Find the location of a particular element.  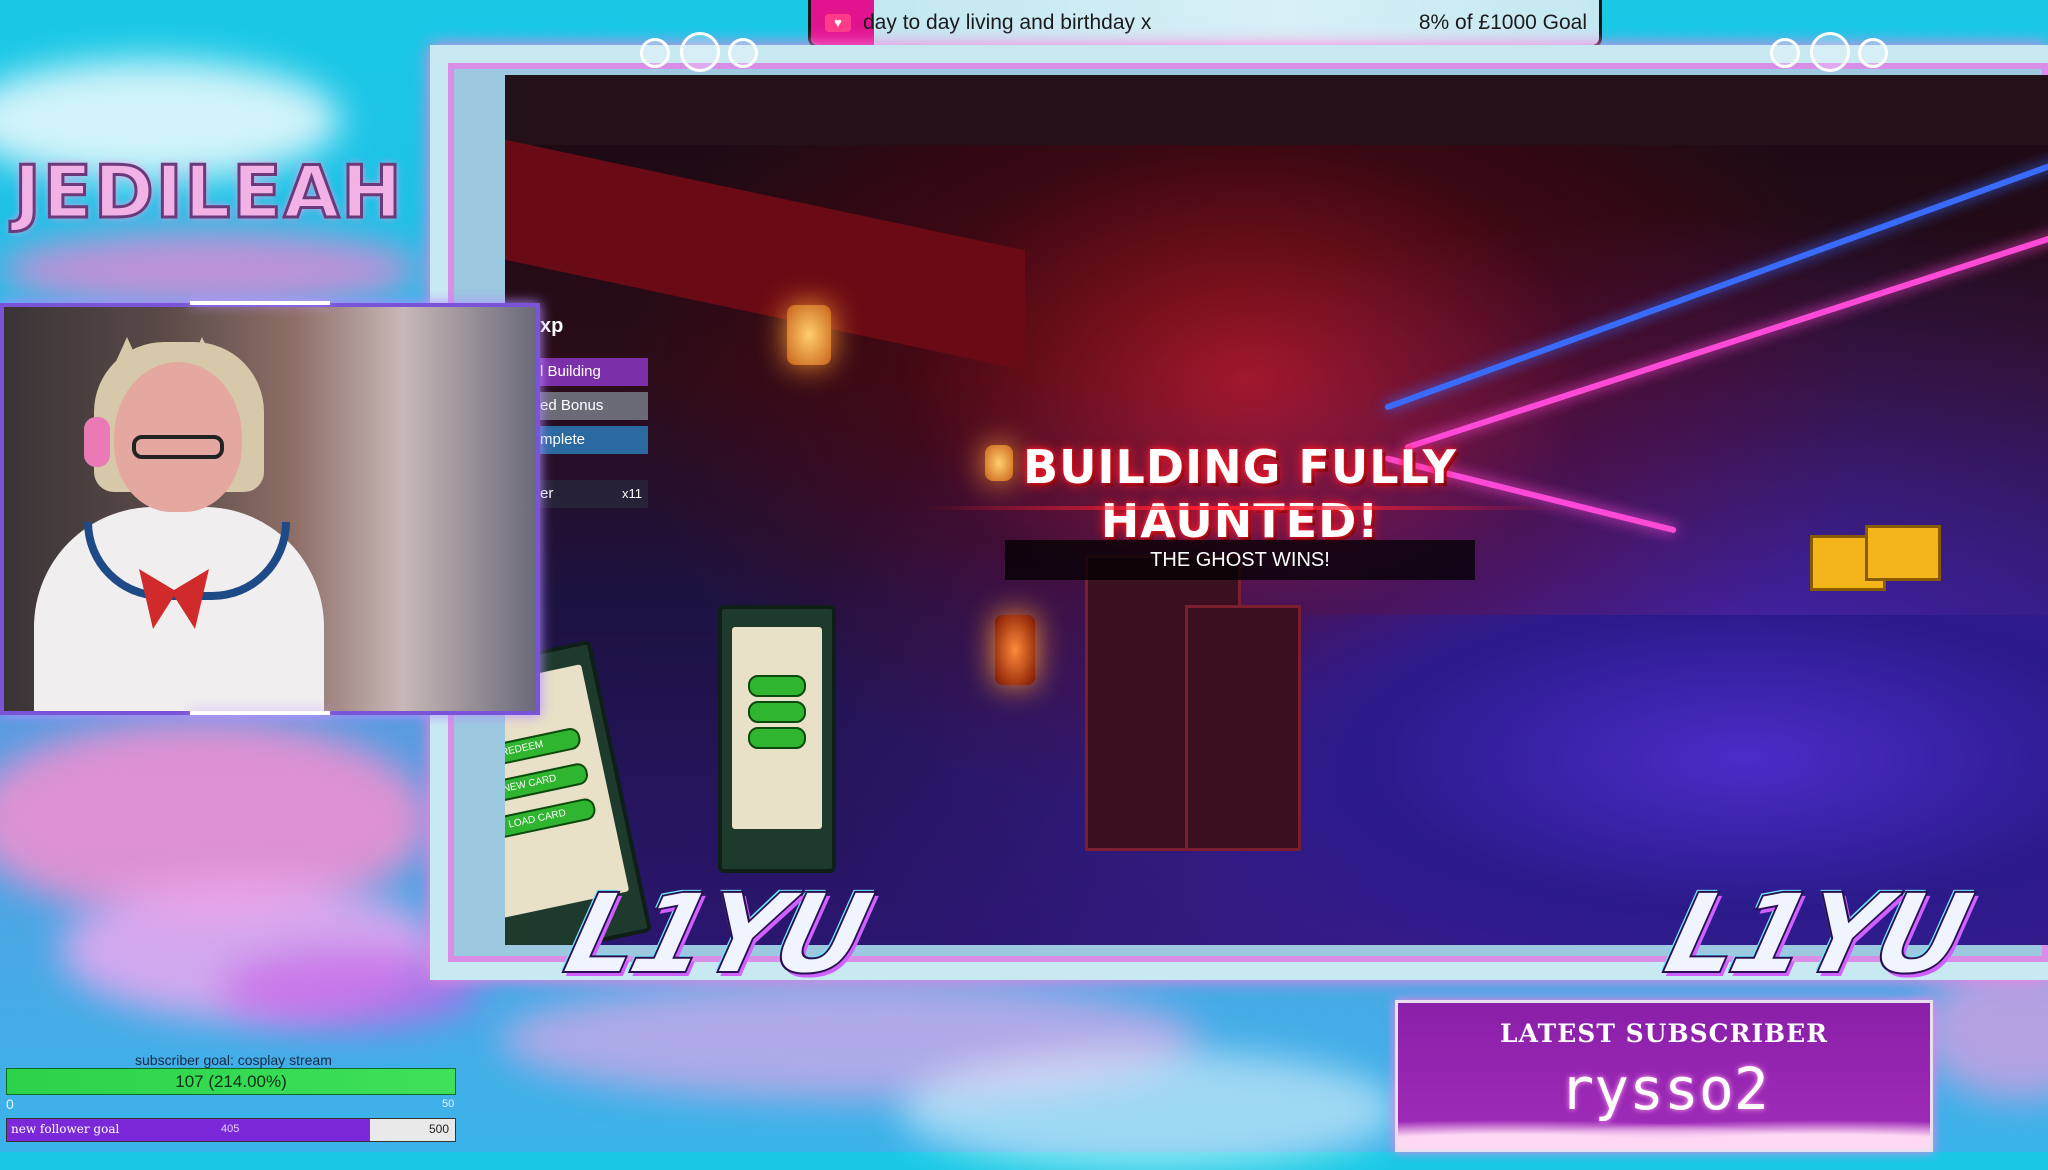

kiosk-load-card-button: LOAD CARD is located at coordinates (551, 819).